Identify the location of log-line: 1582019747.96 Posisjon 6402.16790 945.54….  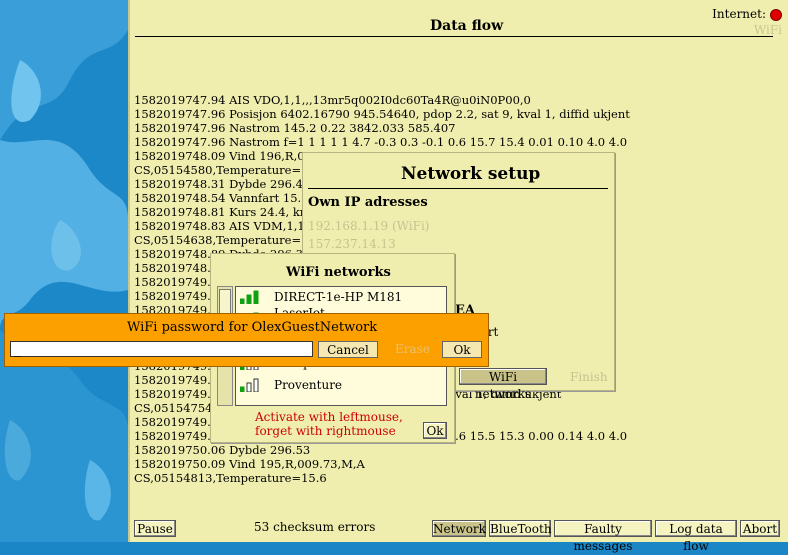
(382, 114).